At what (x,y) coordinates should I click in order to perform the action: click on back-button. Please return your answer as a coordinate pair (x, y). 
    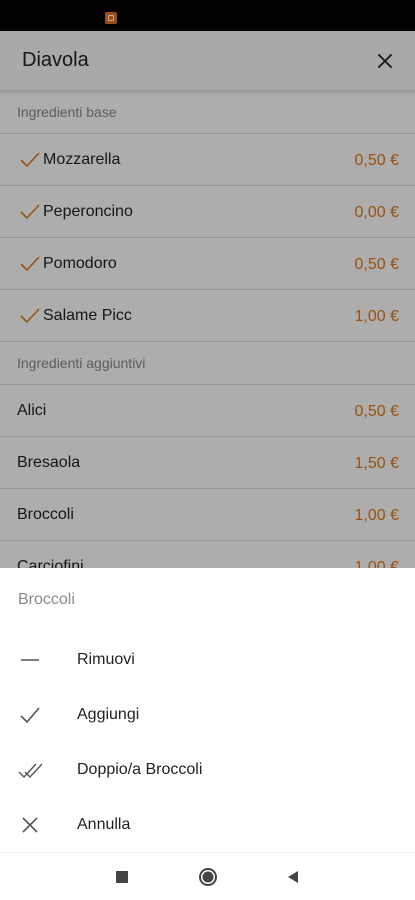
    Looking at the image, I should click on (293, 877).